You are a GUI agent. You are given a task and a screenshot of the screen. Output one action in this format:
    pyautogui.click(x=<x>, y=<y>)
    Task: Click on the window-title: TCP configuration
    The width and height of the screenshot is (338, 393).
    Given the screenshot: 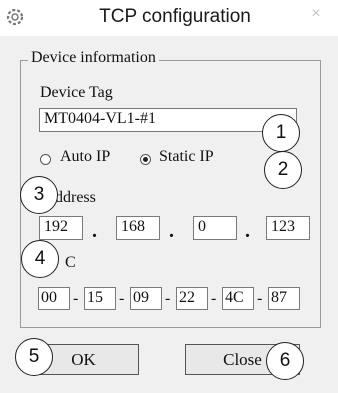 What is the action you would take?
    pyautogui.click(x=175, y=16)
    